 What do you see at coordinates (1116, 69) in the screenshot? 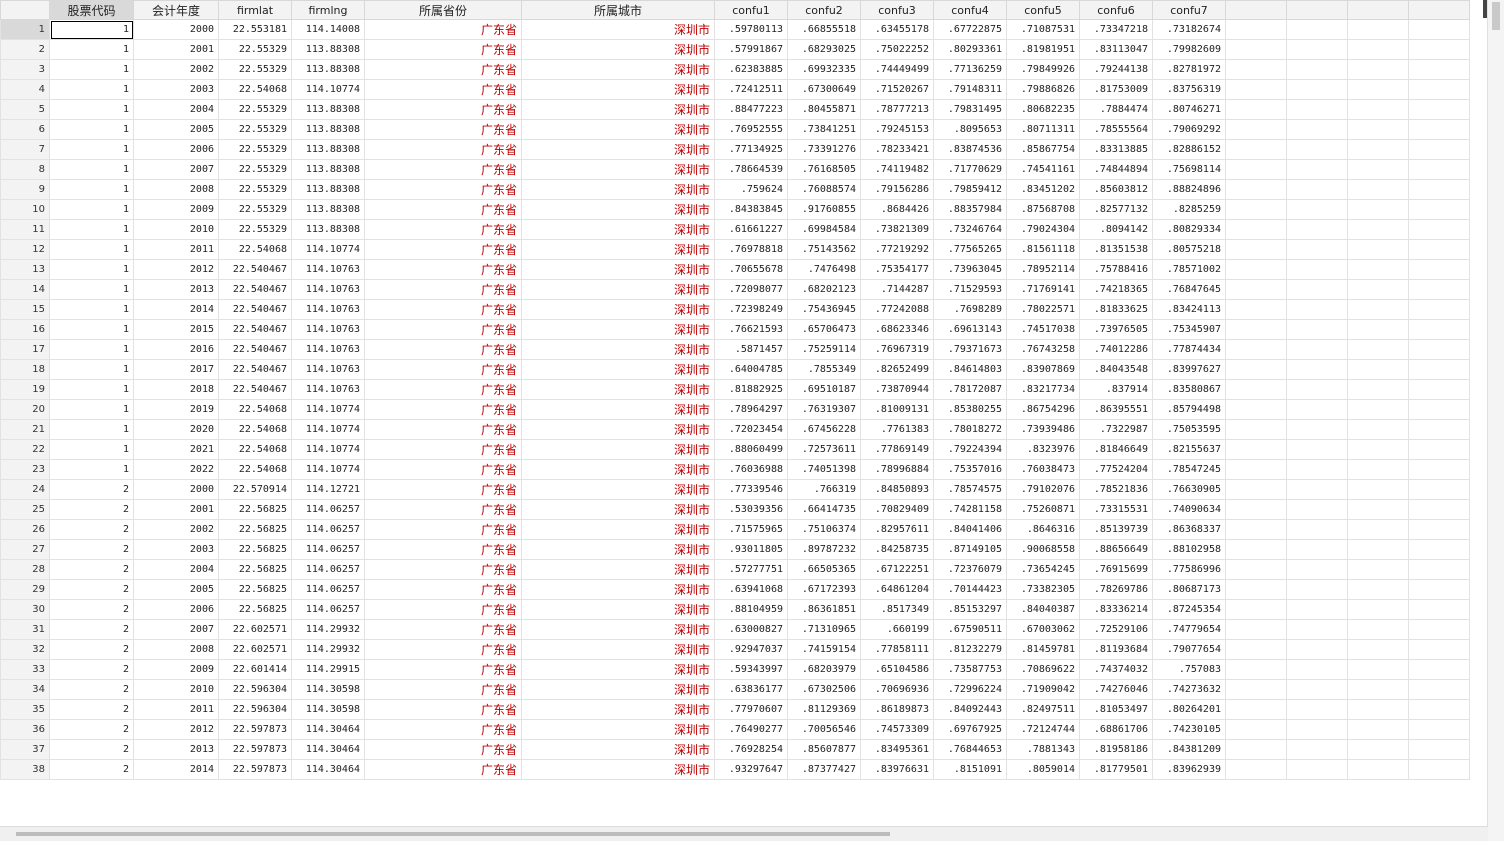
I see `cell: .79244138` at bounding box center [1116, 69].